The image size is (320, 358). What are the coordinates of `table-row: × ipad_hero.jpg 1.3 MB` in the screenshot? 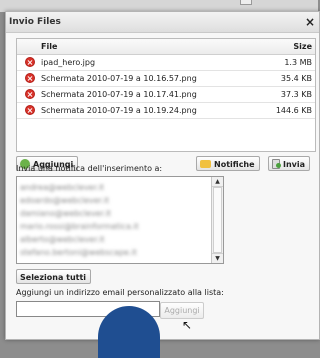 It's located at (166, 63).